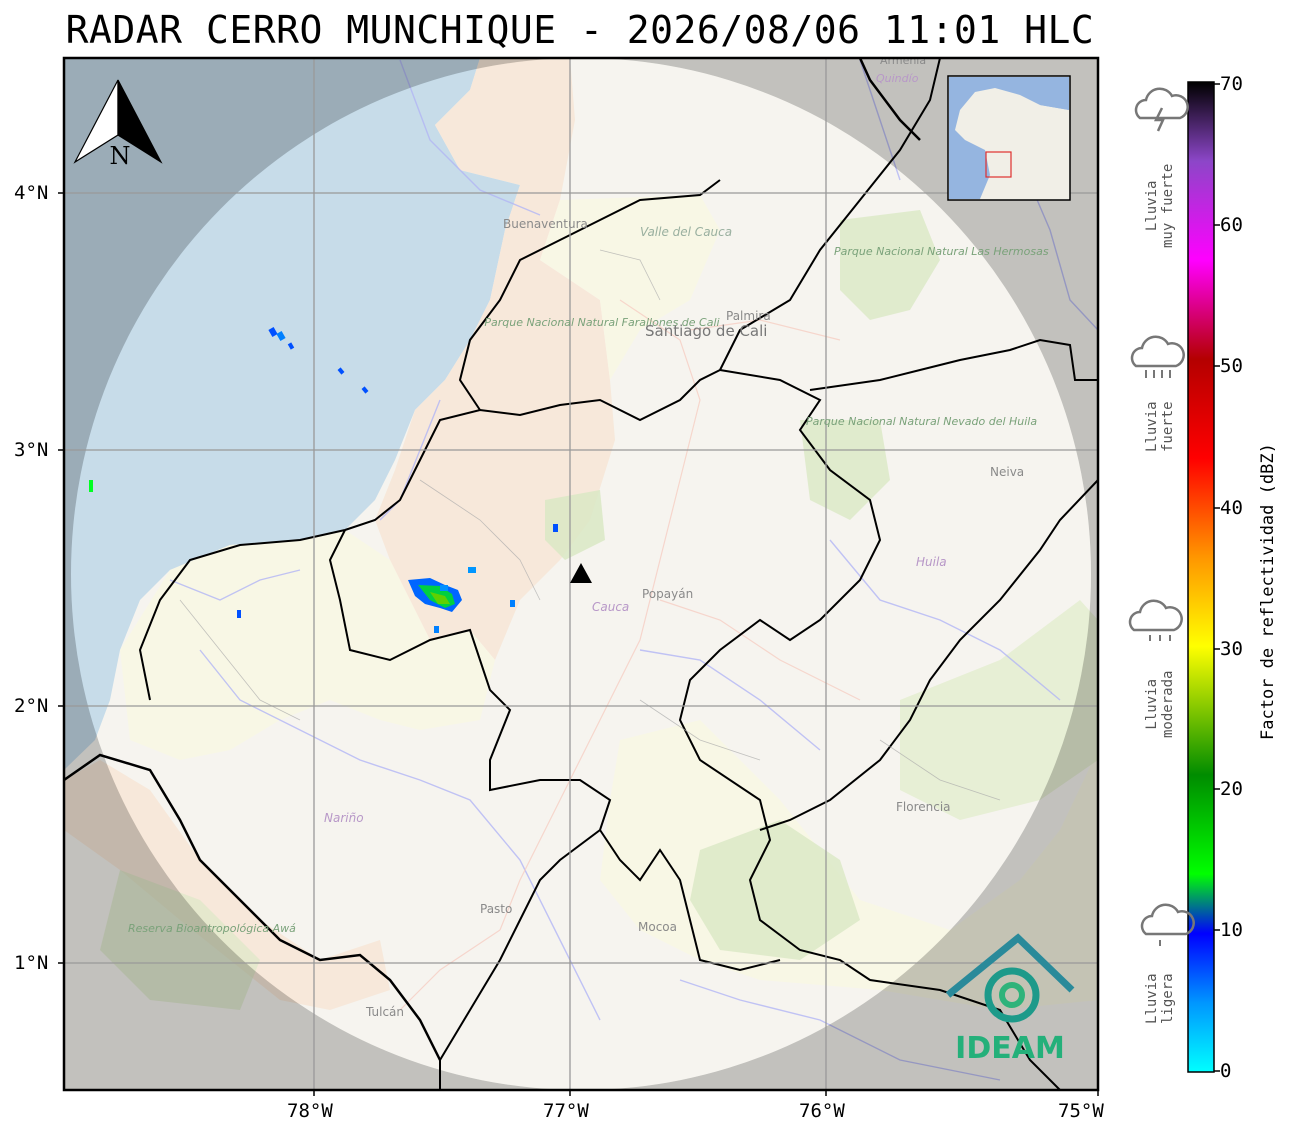 The height and width of the screenshot is (1137, 1309). I want to click on lon-label-76w: 76°W, so click(822, 1111).